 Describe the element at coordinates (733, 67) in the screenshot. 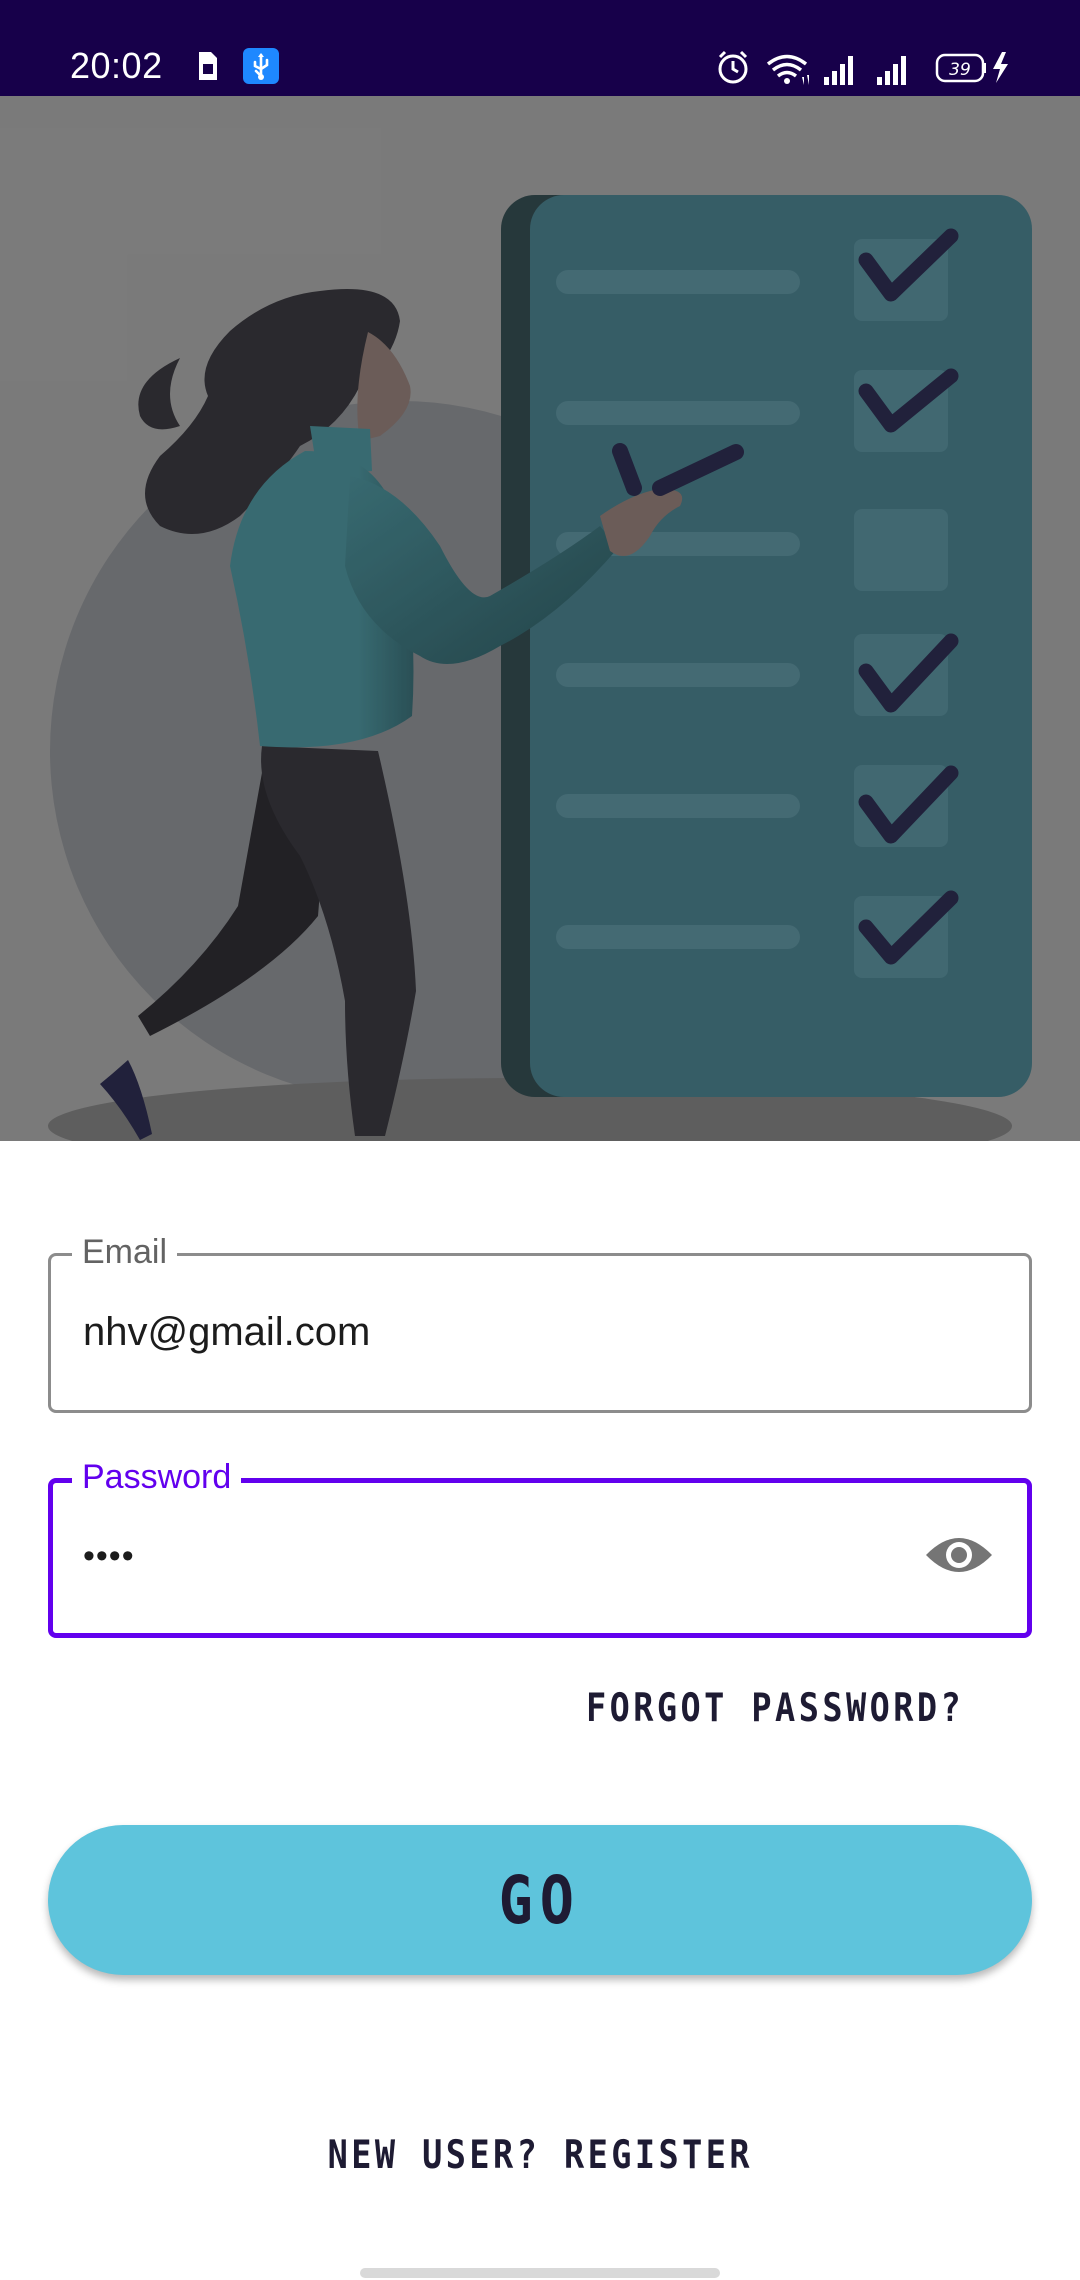

I see `alarm-icon` at that location.